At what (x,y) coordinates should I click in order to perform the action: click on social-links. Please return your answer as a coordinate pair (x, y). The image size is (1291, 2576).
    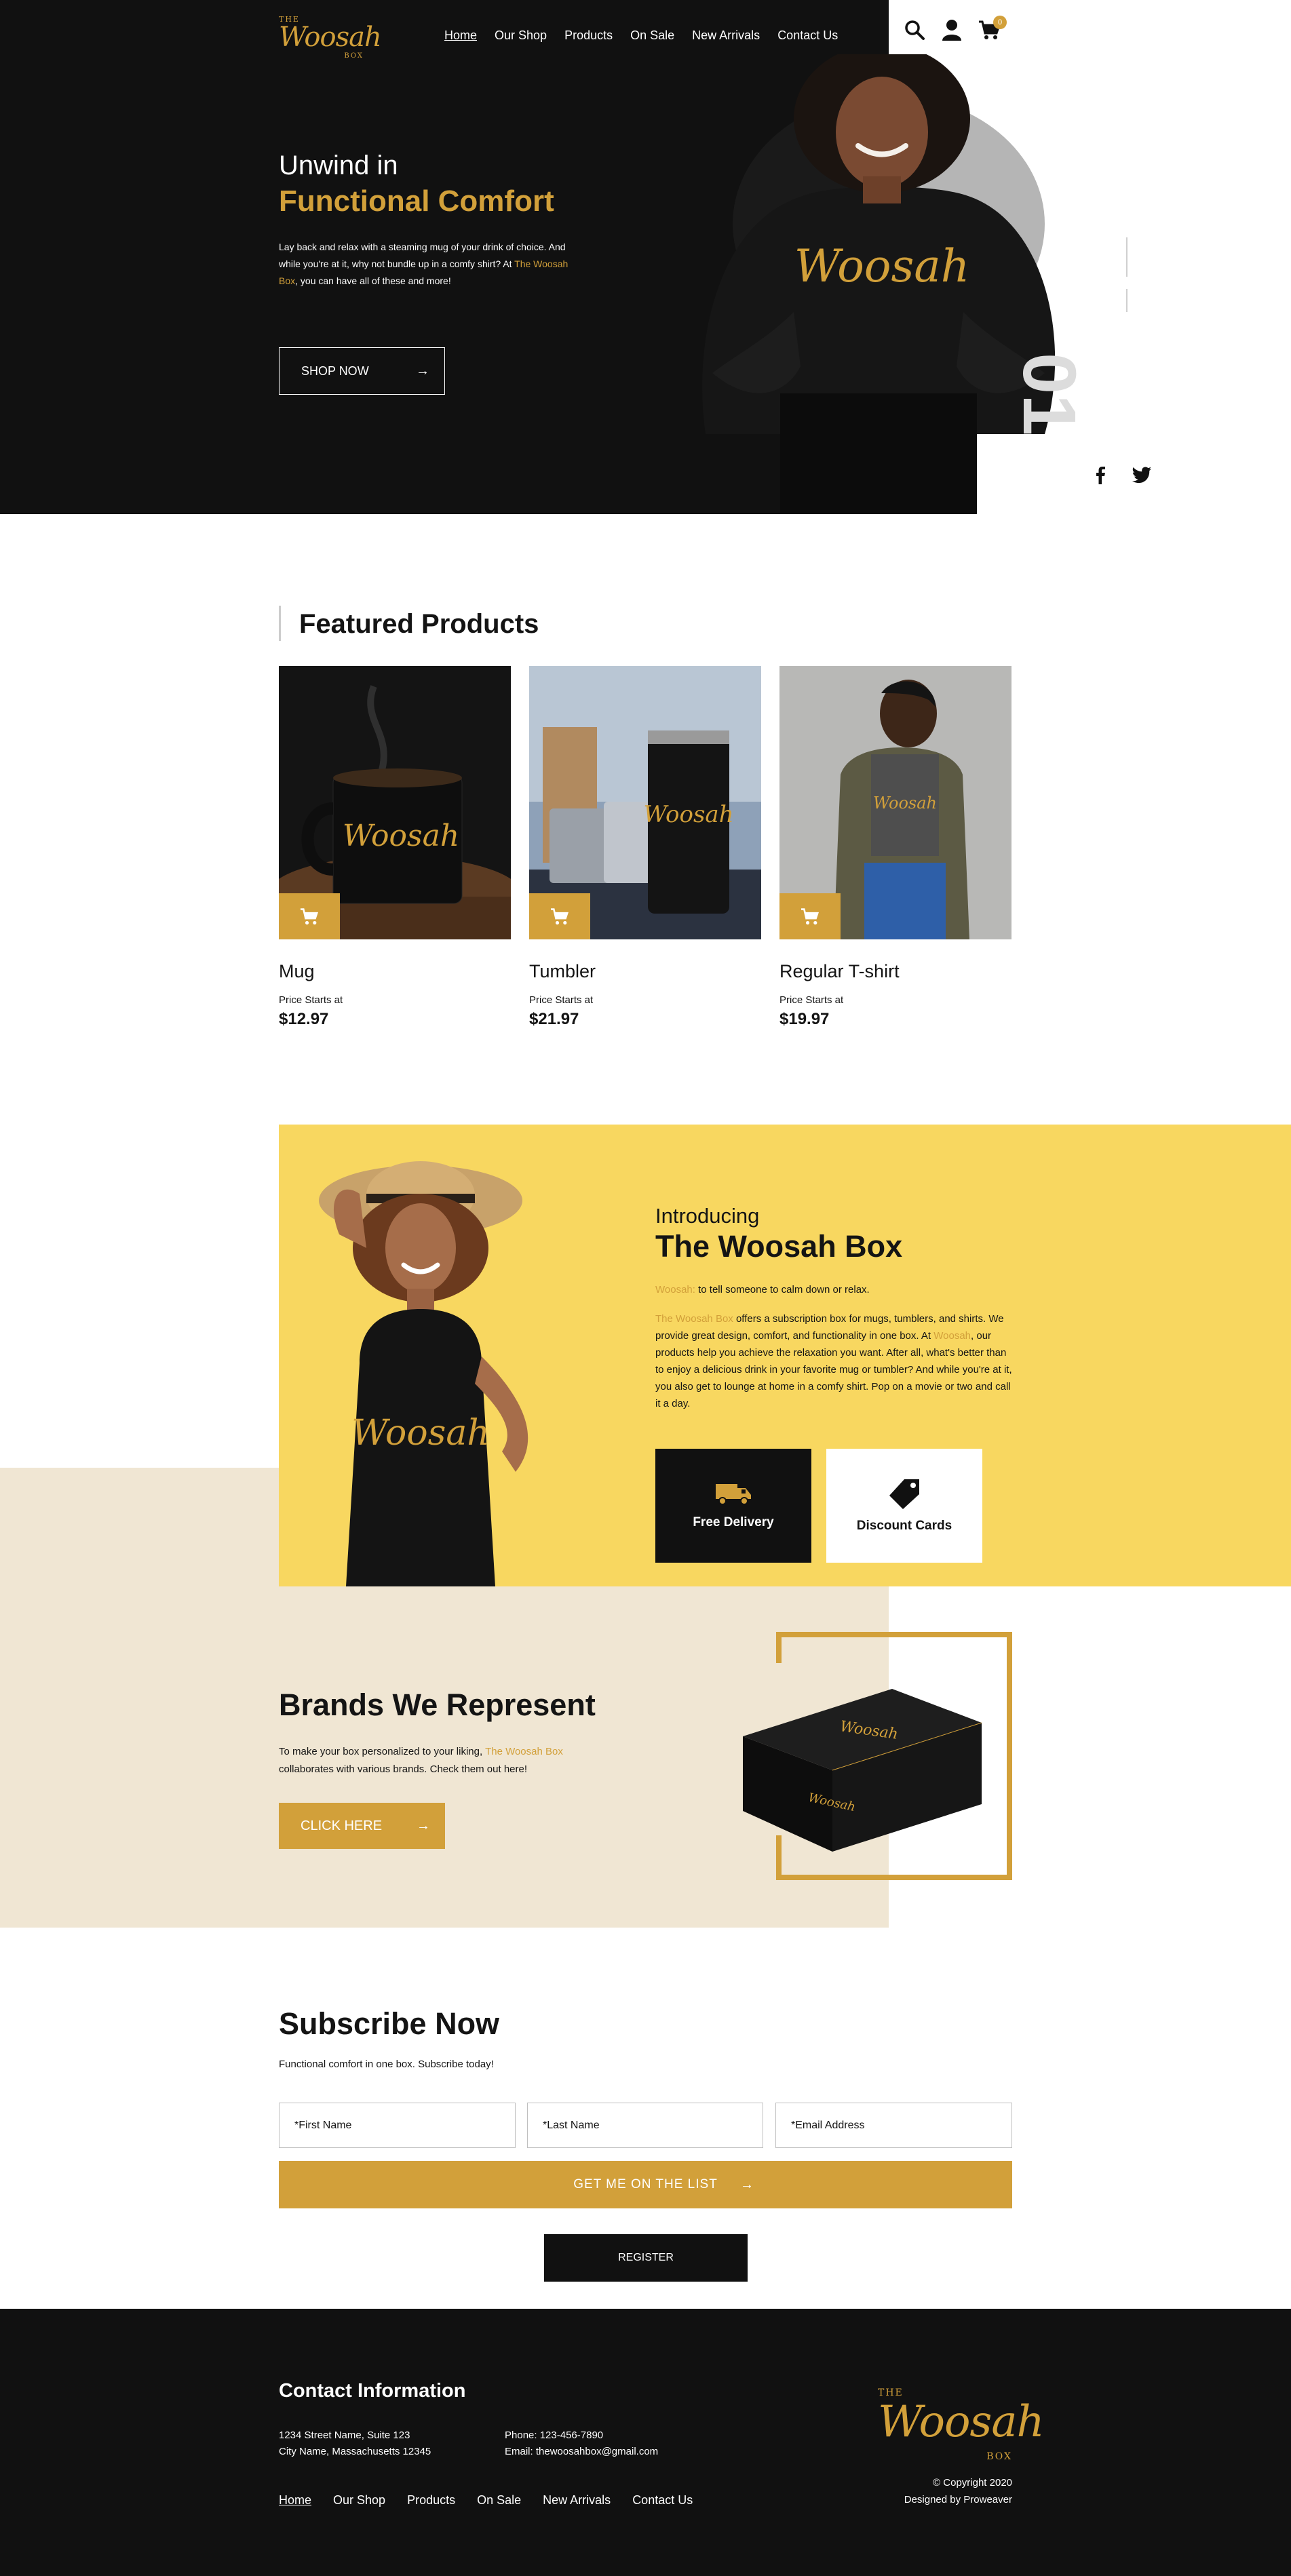
    Looking at the image, I should click on (1123, 477).